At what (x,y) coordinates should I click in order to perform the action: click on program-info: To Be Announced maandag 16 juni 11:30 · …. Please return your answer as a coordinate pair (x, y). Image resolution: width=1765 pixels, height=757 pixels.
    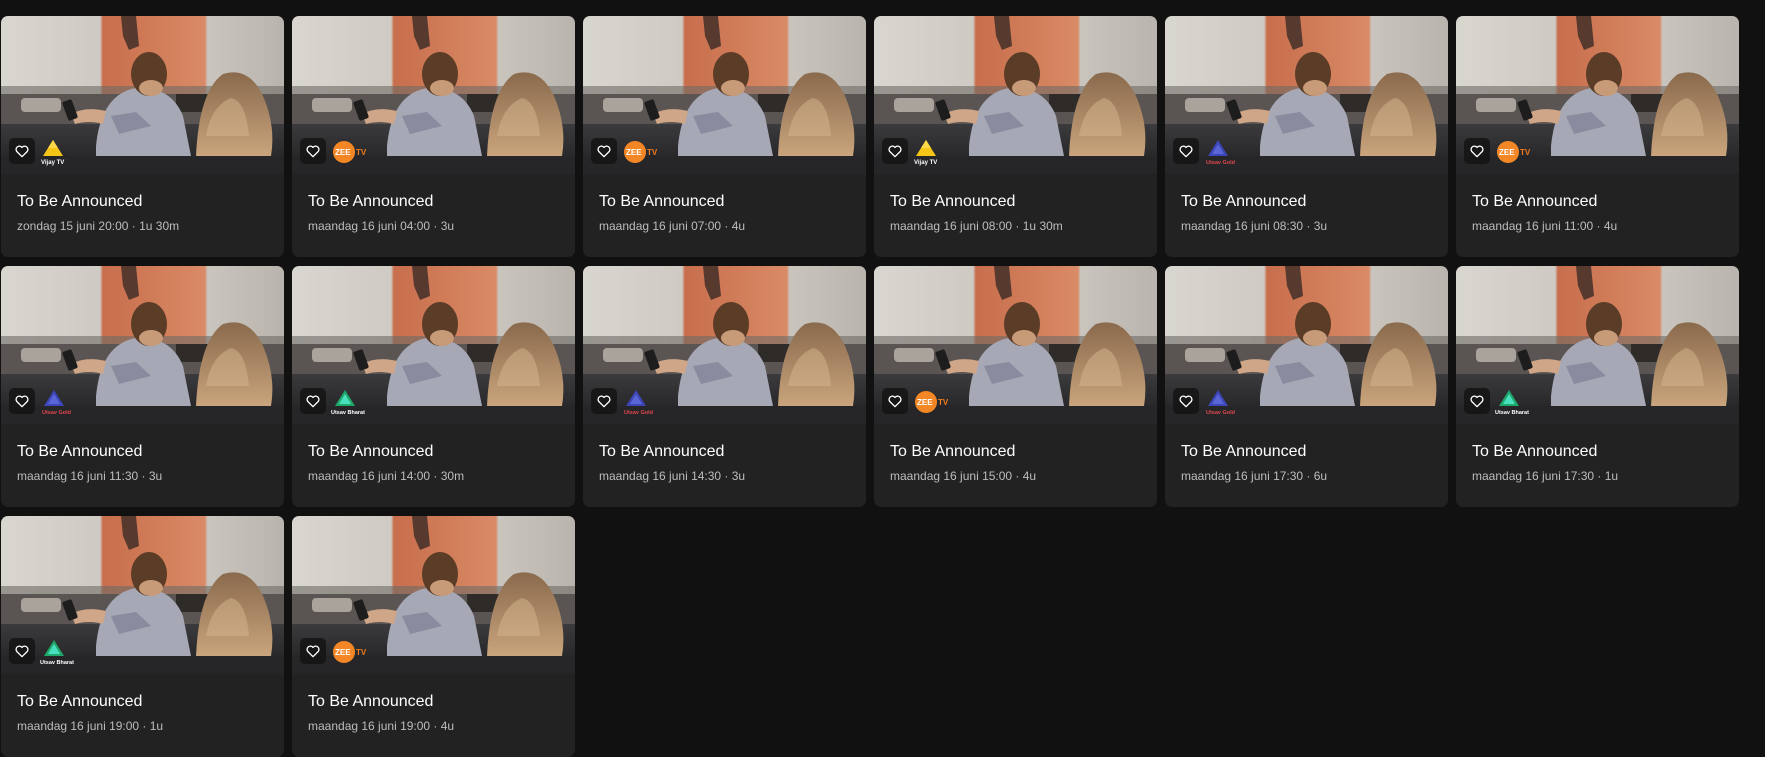
    Looking at the image, I should click on (142, 454).